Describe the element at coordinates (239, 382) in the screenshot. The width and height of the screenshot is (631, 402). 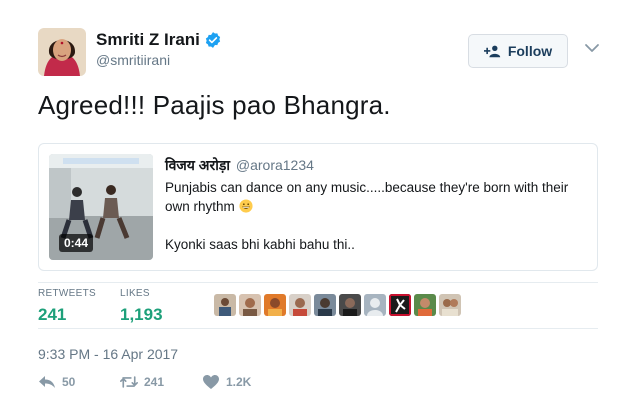
I see `like-count: 1.2K` at that location.